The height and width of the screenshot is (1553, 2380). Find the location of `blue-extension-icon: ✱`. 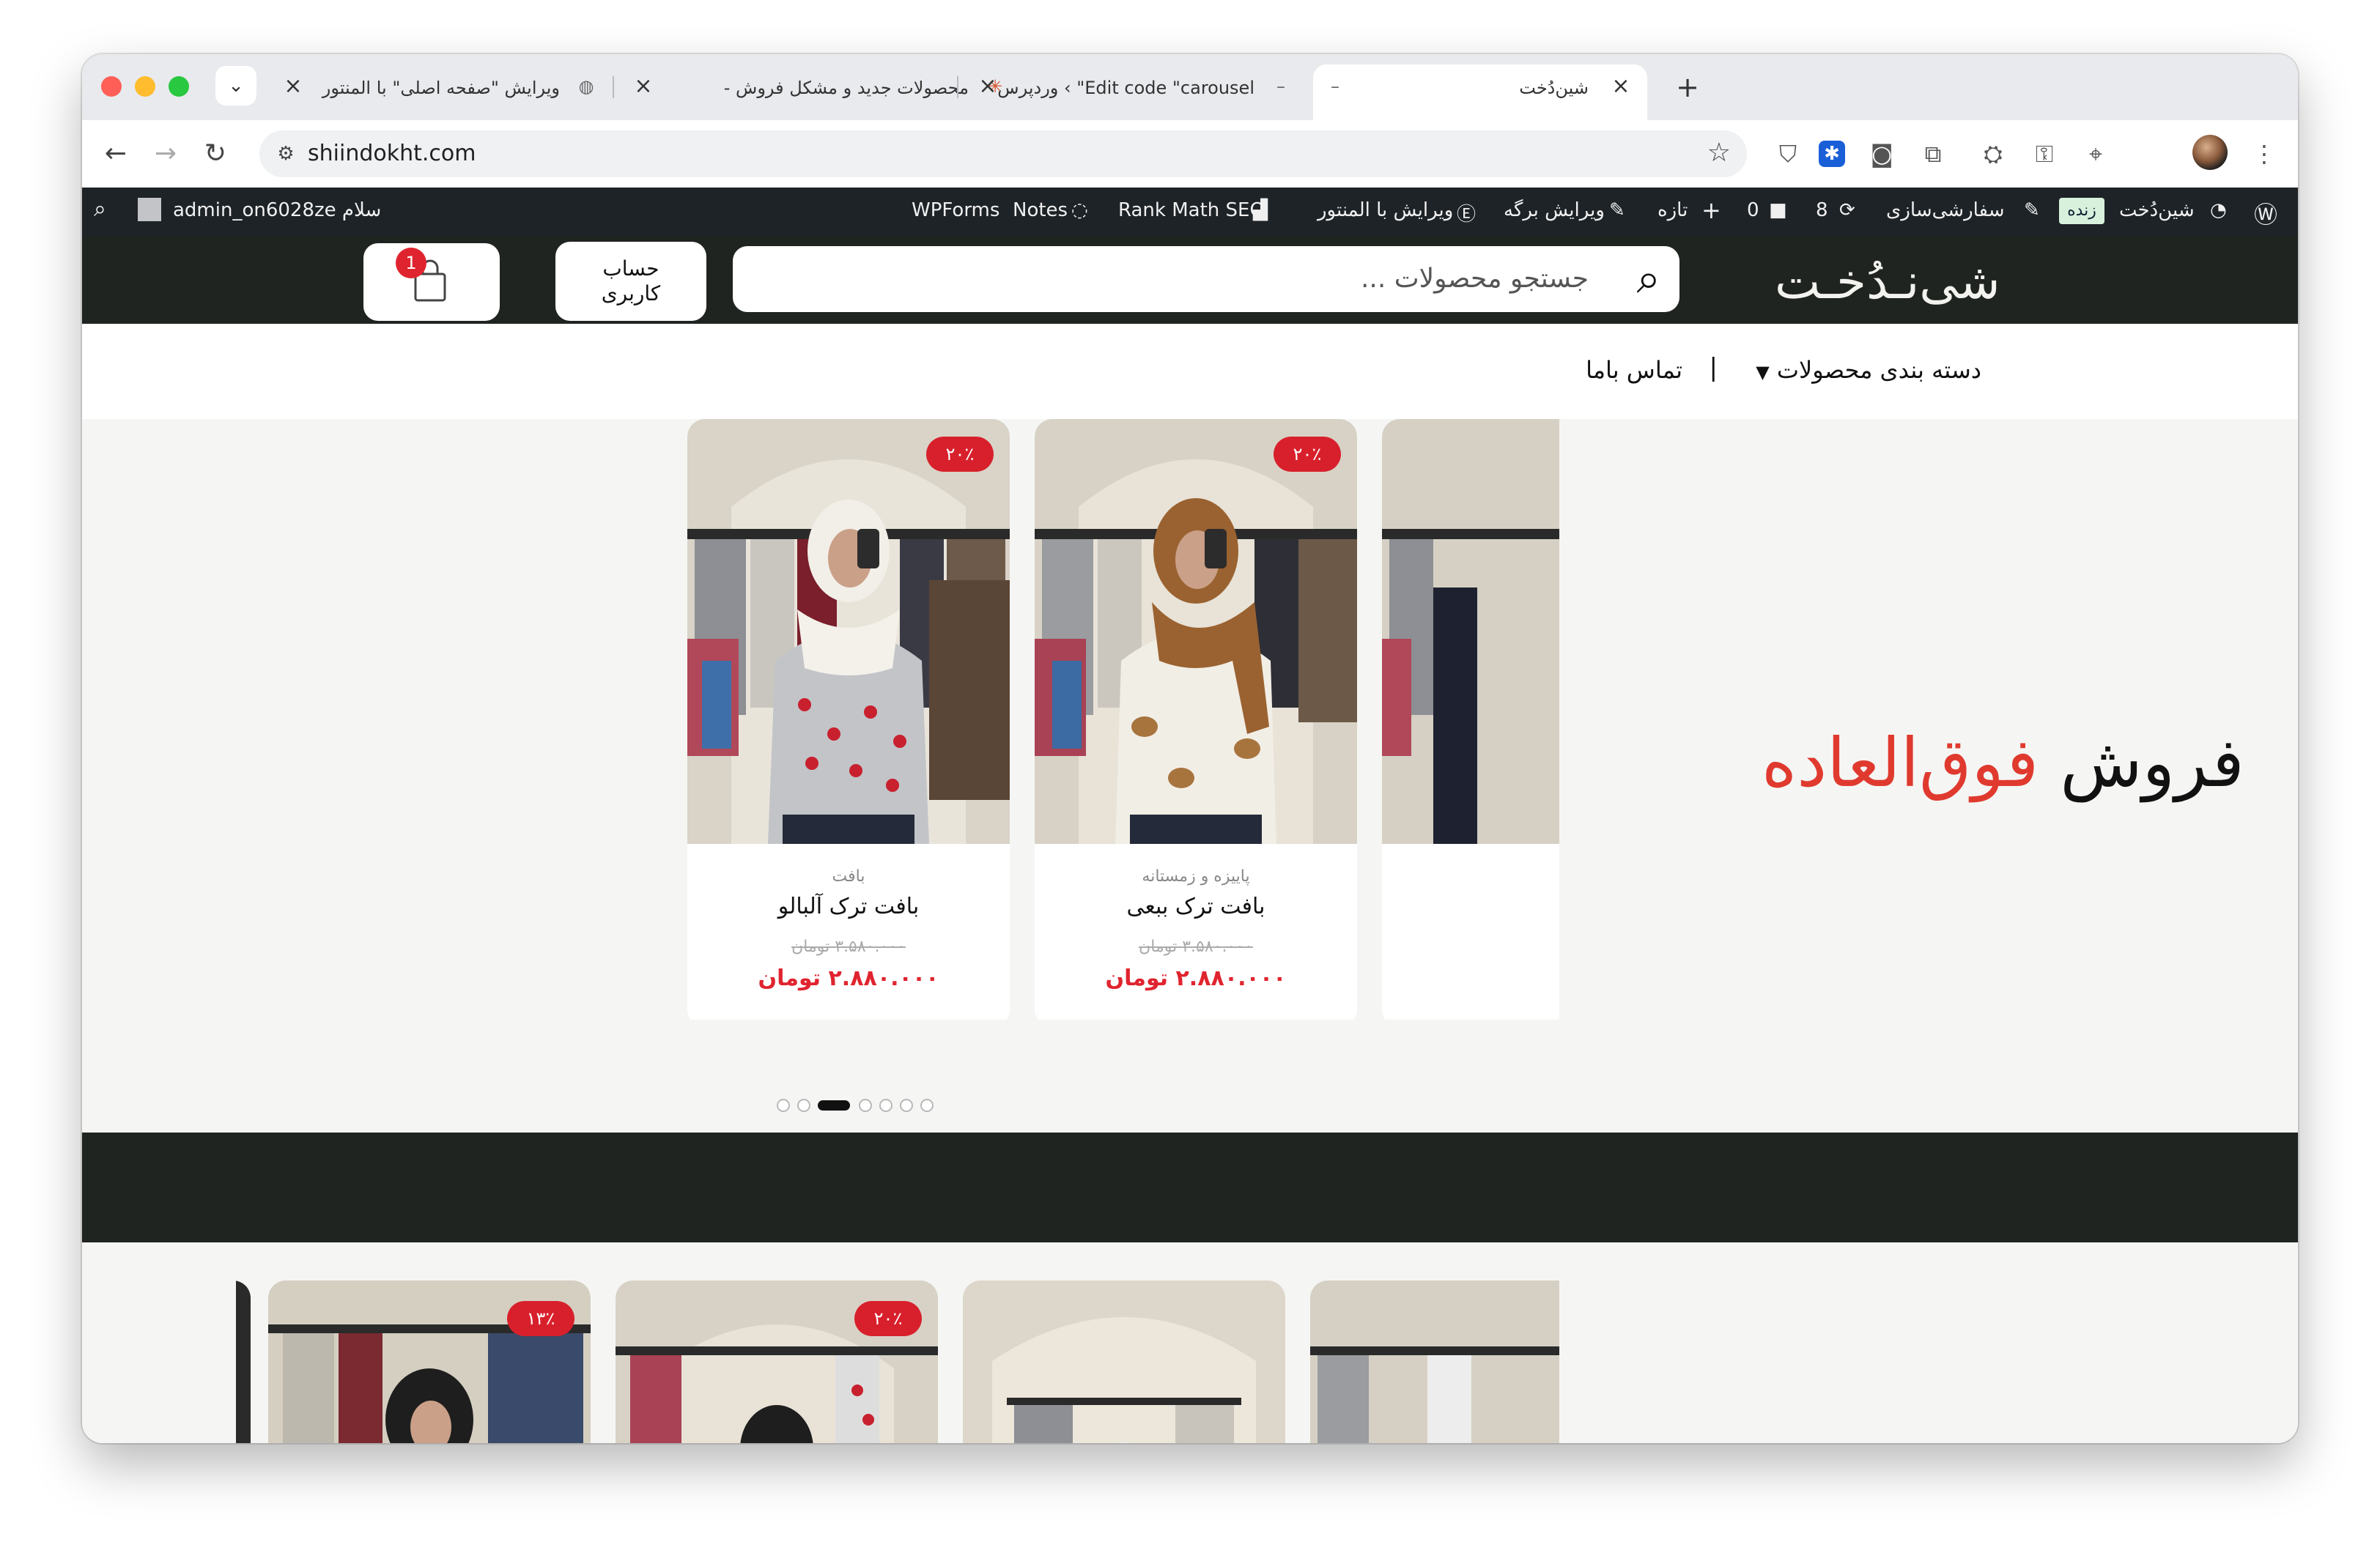

blue-extension-icon: ✱ is located at coordinates (1832, 154).